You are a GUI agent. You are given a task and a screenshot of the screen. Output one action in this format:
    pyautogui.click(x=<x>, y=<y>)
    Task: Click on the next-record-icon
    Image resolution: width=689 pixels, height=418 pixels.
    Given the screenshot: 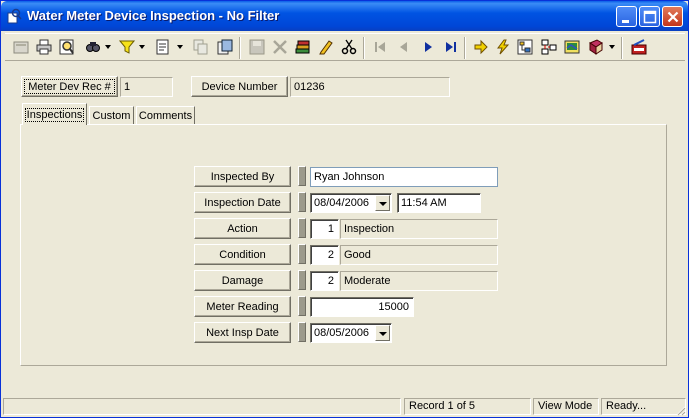 What is the action you would take?
    pyautogui.click(x=428, y=47)
    